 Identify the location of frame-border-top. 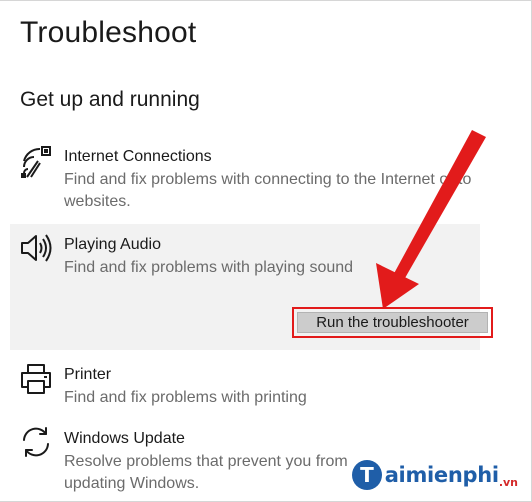
(266, 0).